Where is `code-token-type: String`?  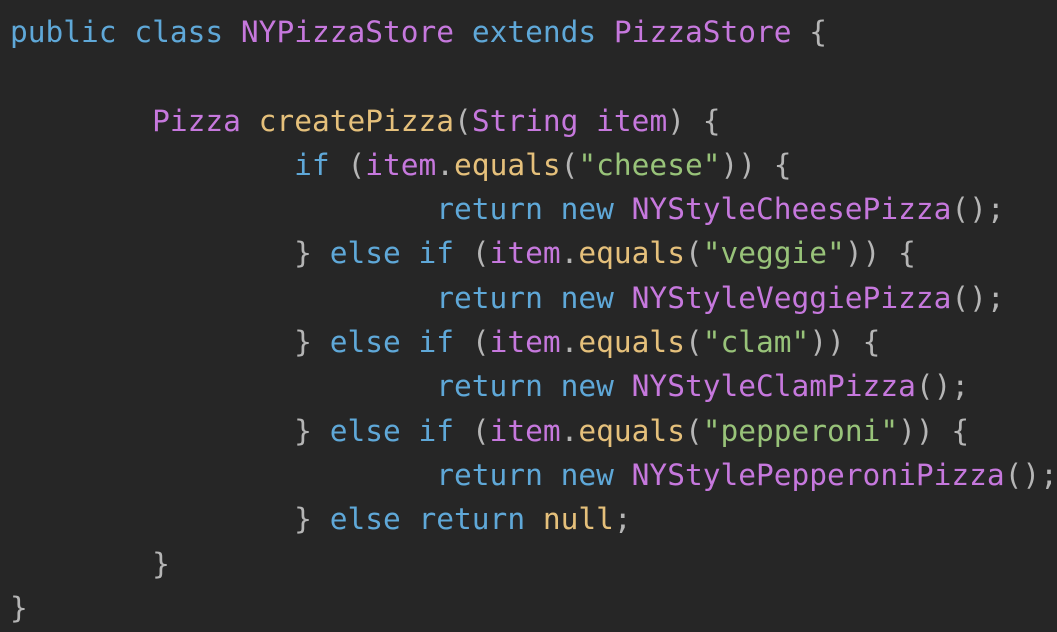 code-token-type: String is located at coordinates (525, 120).